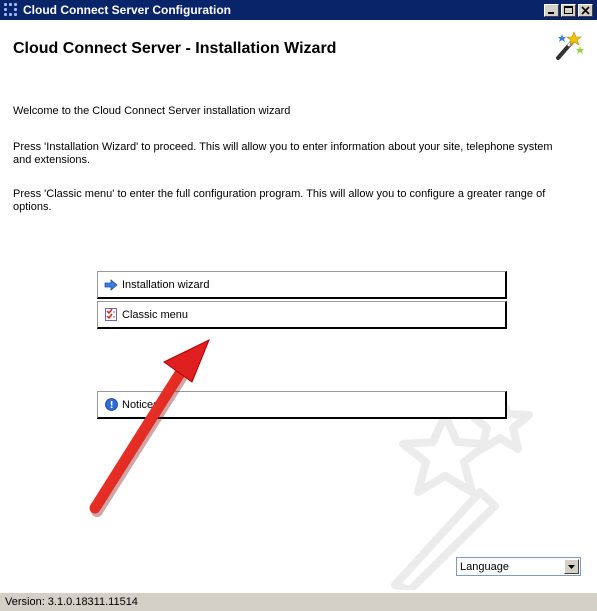 Image resolution: width=597 pixels, height=611 pixels. What do you see at coordinates (11, 10) in the screenshot?
I see `app-icon` at bounding box center [11, 10].